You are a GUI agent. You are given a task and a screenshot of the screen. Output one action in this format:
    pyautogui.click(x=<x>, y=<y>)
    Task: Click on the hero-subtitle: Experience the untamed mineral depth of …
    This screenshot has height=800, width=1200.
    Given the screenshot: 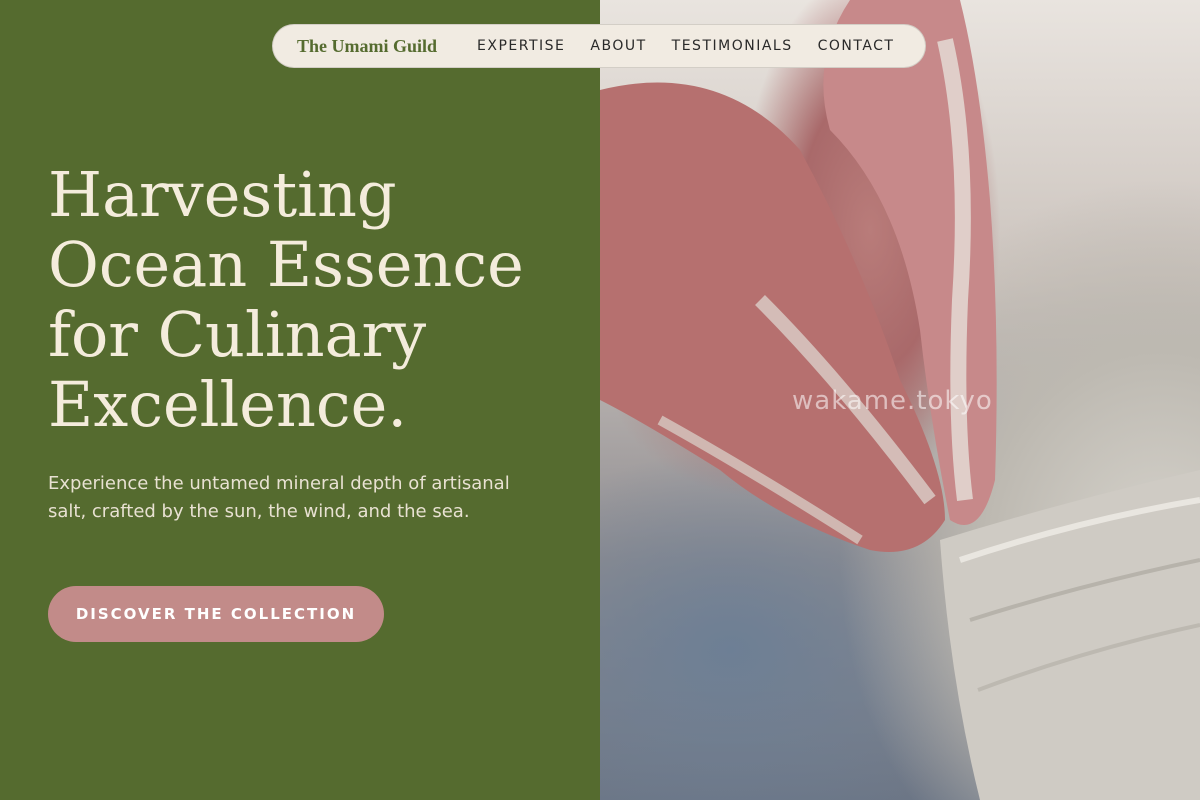 What is the action you would take?
    pyautogui.click(x=279, y=497)
    